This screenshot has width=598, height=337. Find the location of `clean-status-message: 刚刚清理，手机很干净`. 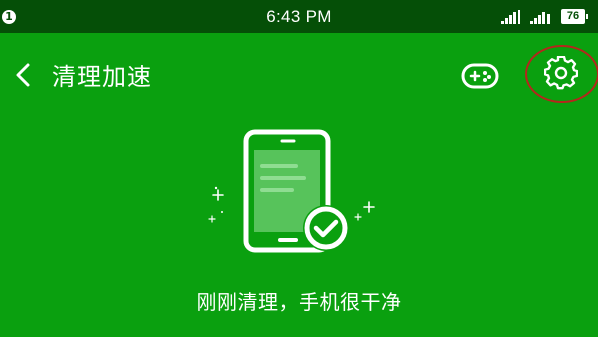

clean-status-message: 刚刚清理，手机很干净 is located at coordinates (299, 302).